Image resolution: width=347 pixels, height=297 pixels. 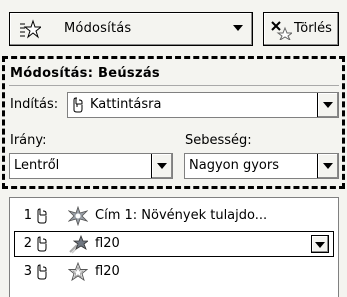 I want to click on fly-in-effect-icon, so click(x=78, y=244).